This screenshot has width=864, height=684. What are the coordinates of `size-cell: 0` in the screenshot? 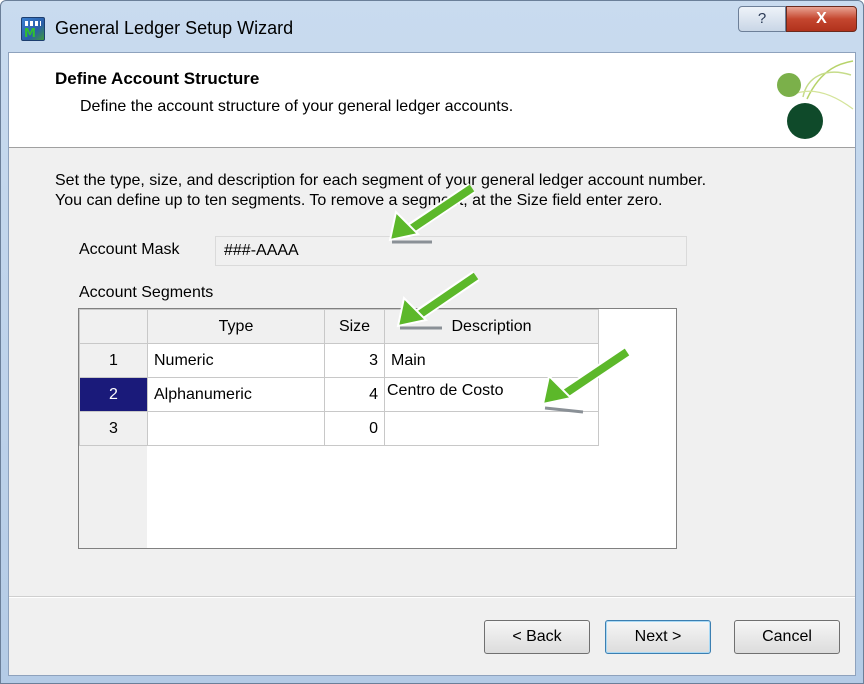 It's located at (354, 428).